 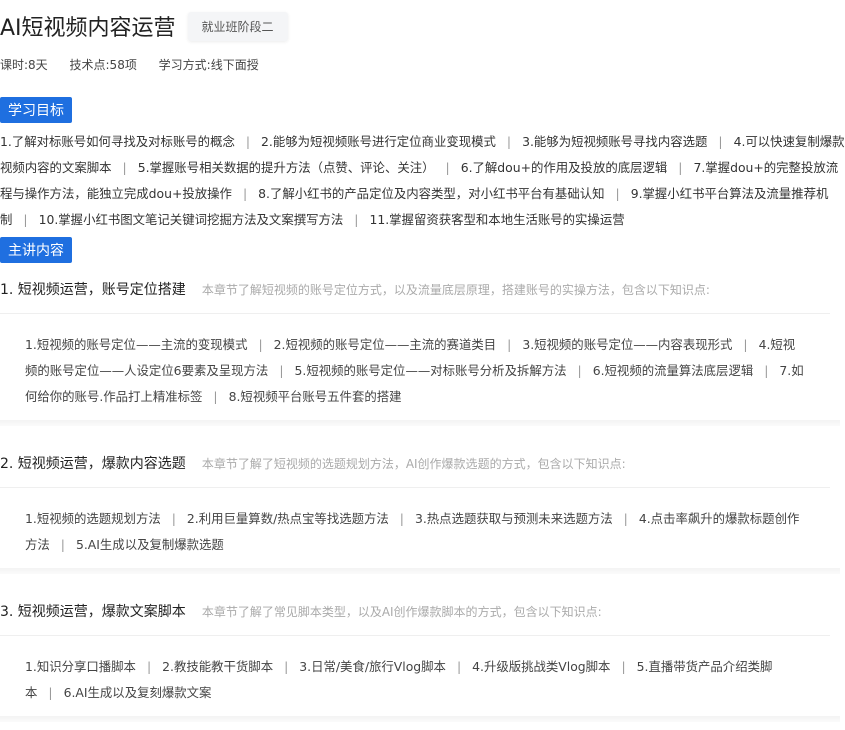 I want to click on knowledge-point: 3.热点选题获取与预测未来选题方法, so click(x=513, y=518).